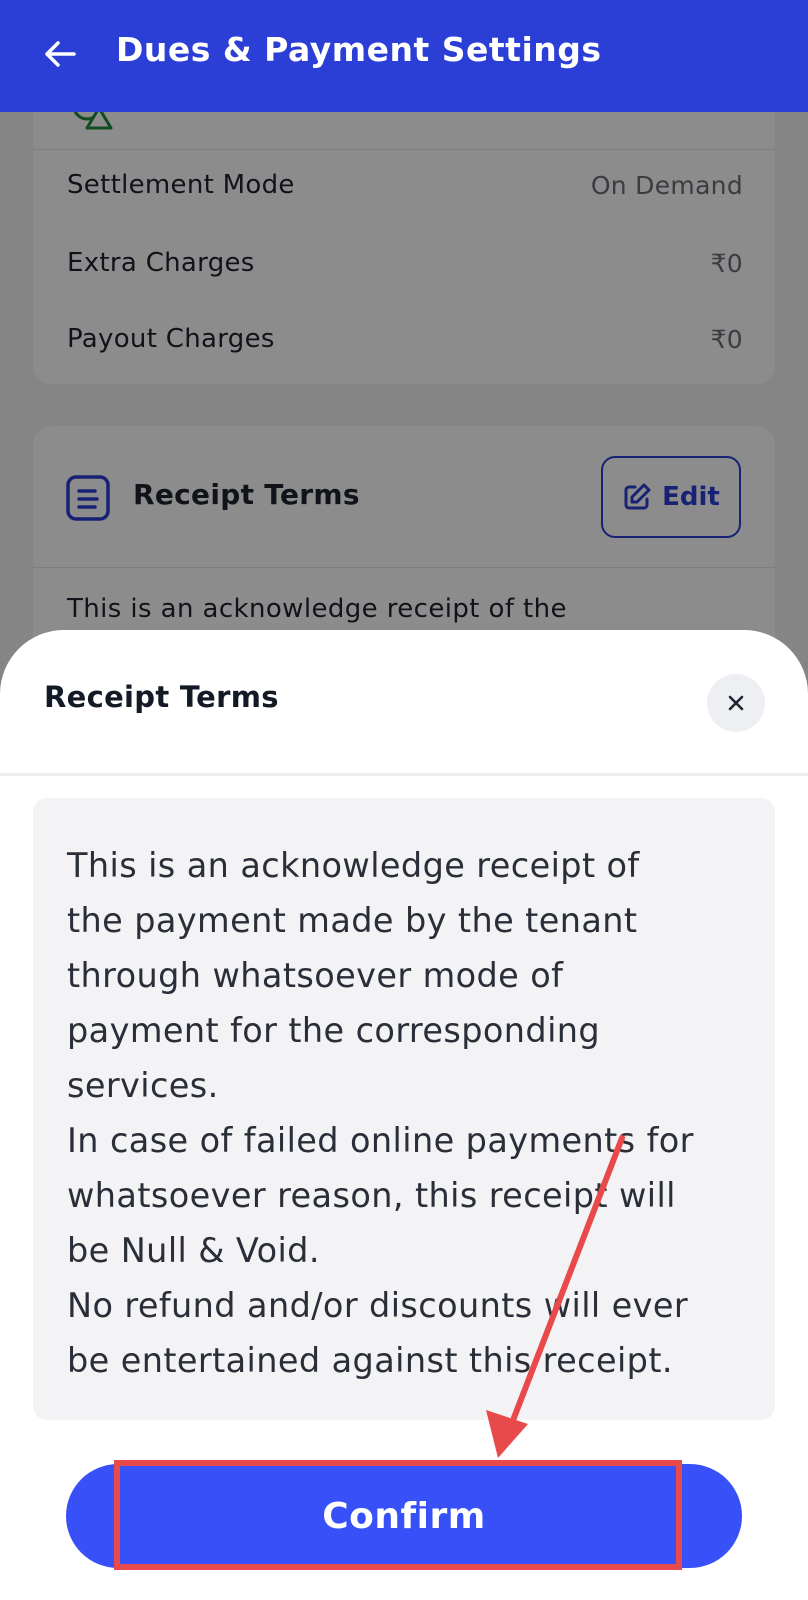 This screenshot has width=808, height=1600. I want to click on terms-line: whatsoever reason, this receipt will, so click(371, 1195).